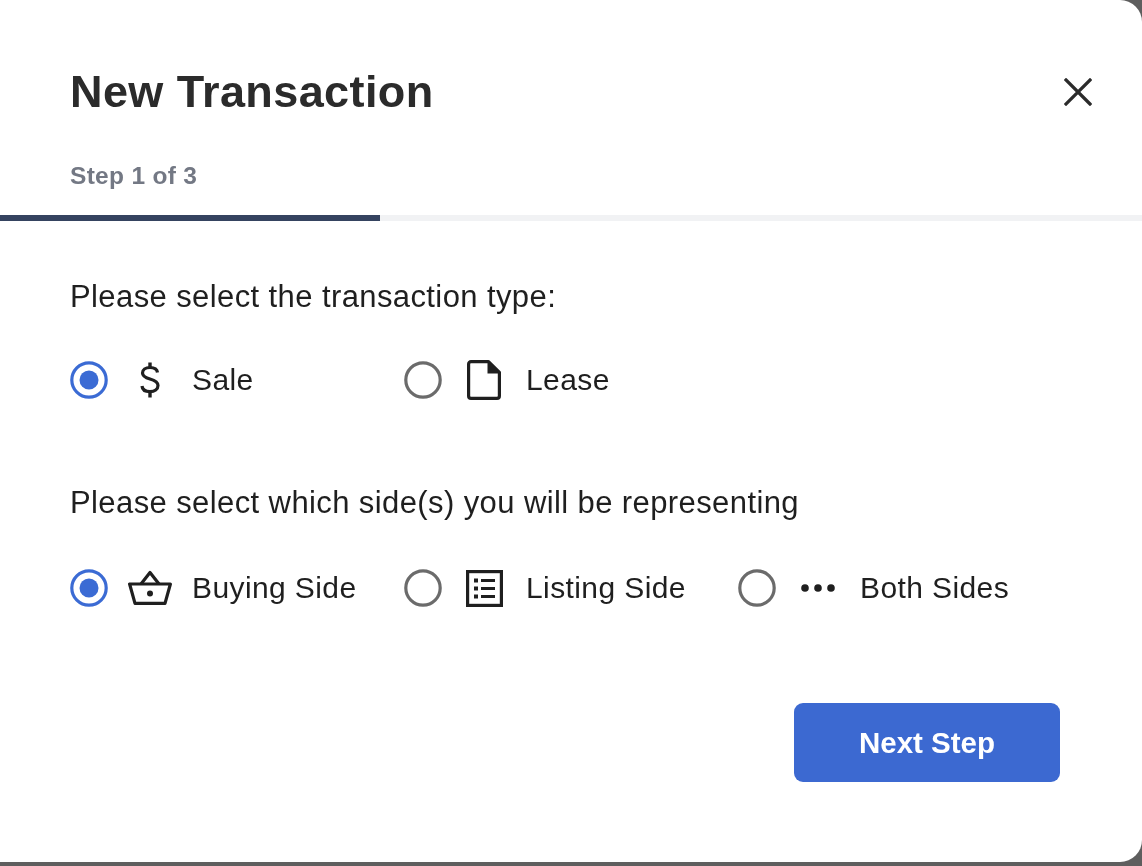 The height and width of the screenshot is (866, 1142). I want to click on list-icon, so click(484, 588).